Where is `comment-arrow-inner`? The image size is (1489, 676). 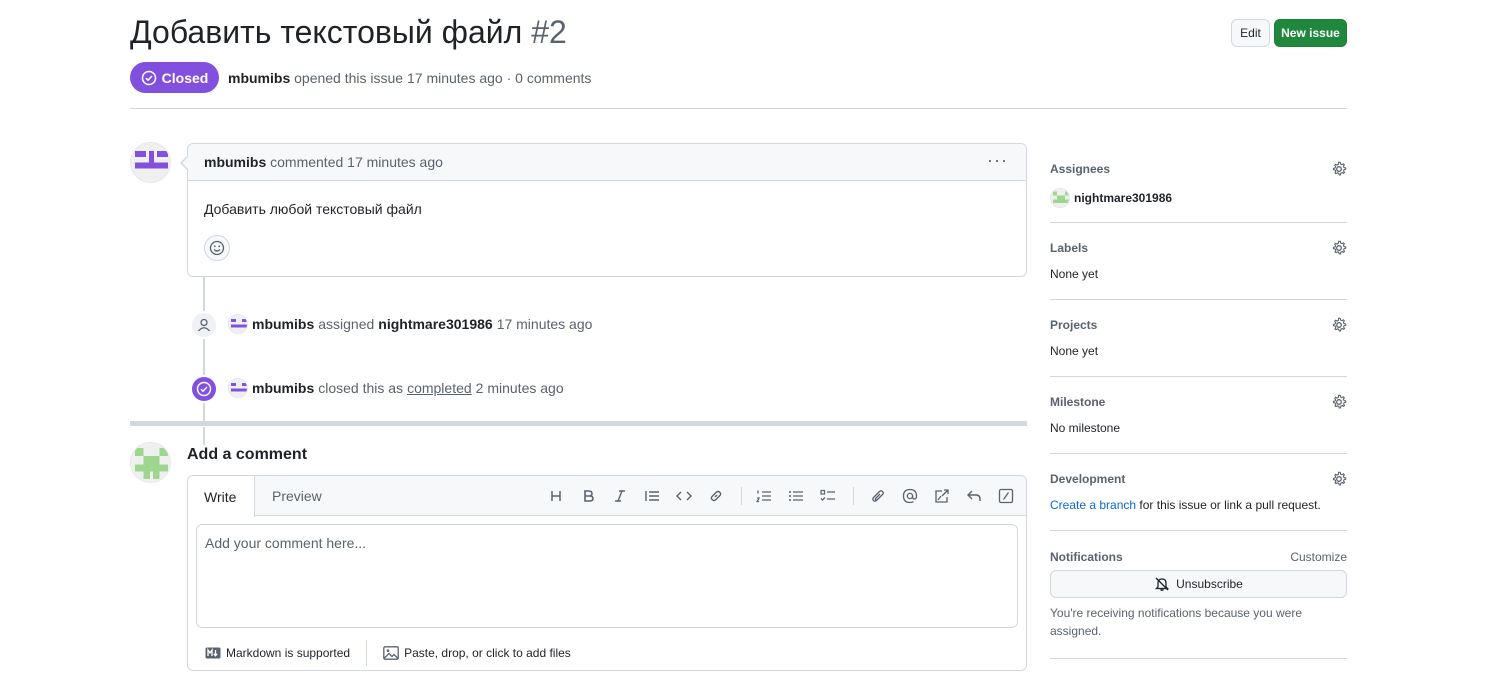
comment-arrow-inner is located at coordinates (185, 163).